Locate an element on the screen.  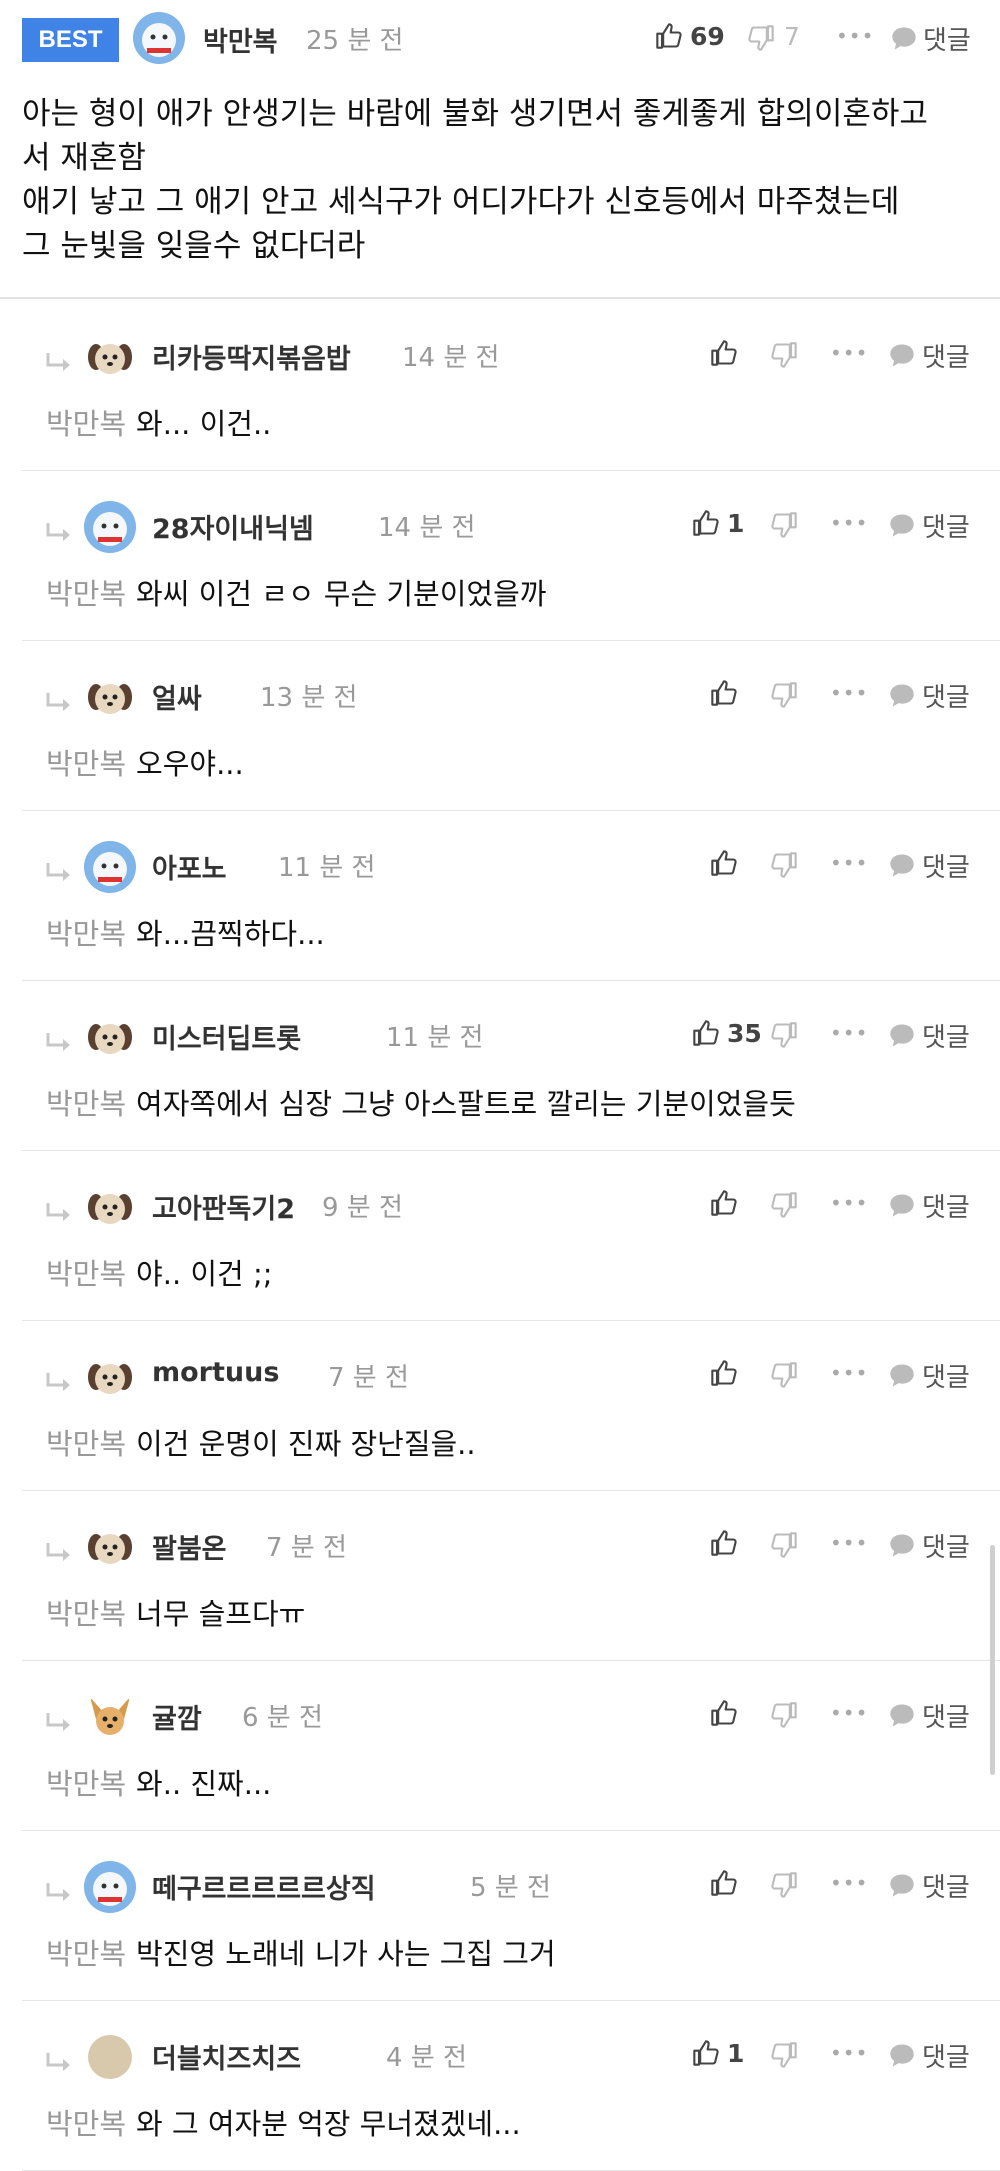
comment-nickname: 귤깜 is located at coordinates (177, 1716).